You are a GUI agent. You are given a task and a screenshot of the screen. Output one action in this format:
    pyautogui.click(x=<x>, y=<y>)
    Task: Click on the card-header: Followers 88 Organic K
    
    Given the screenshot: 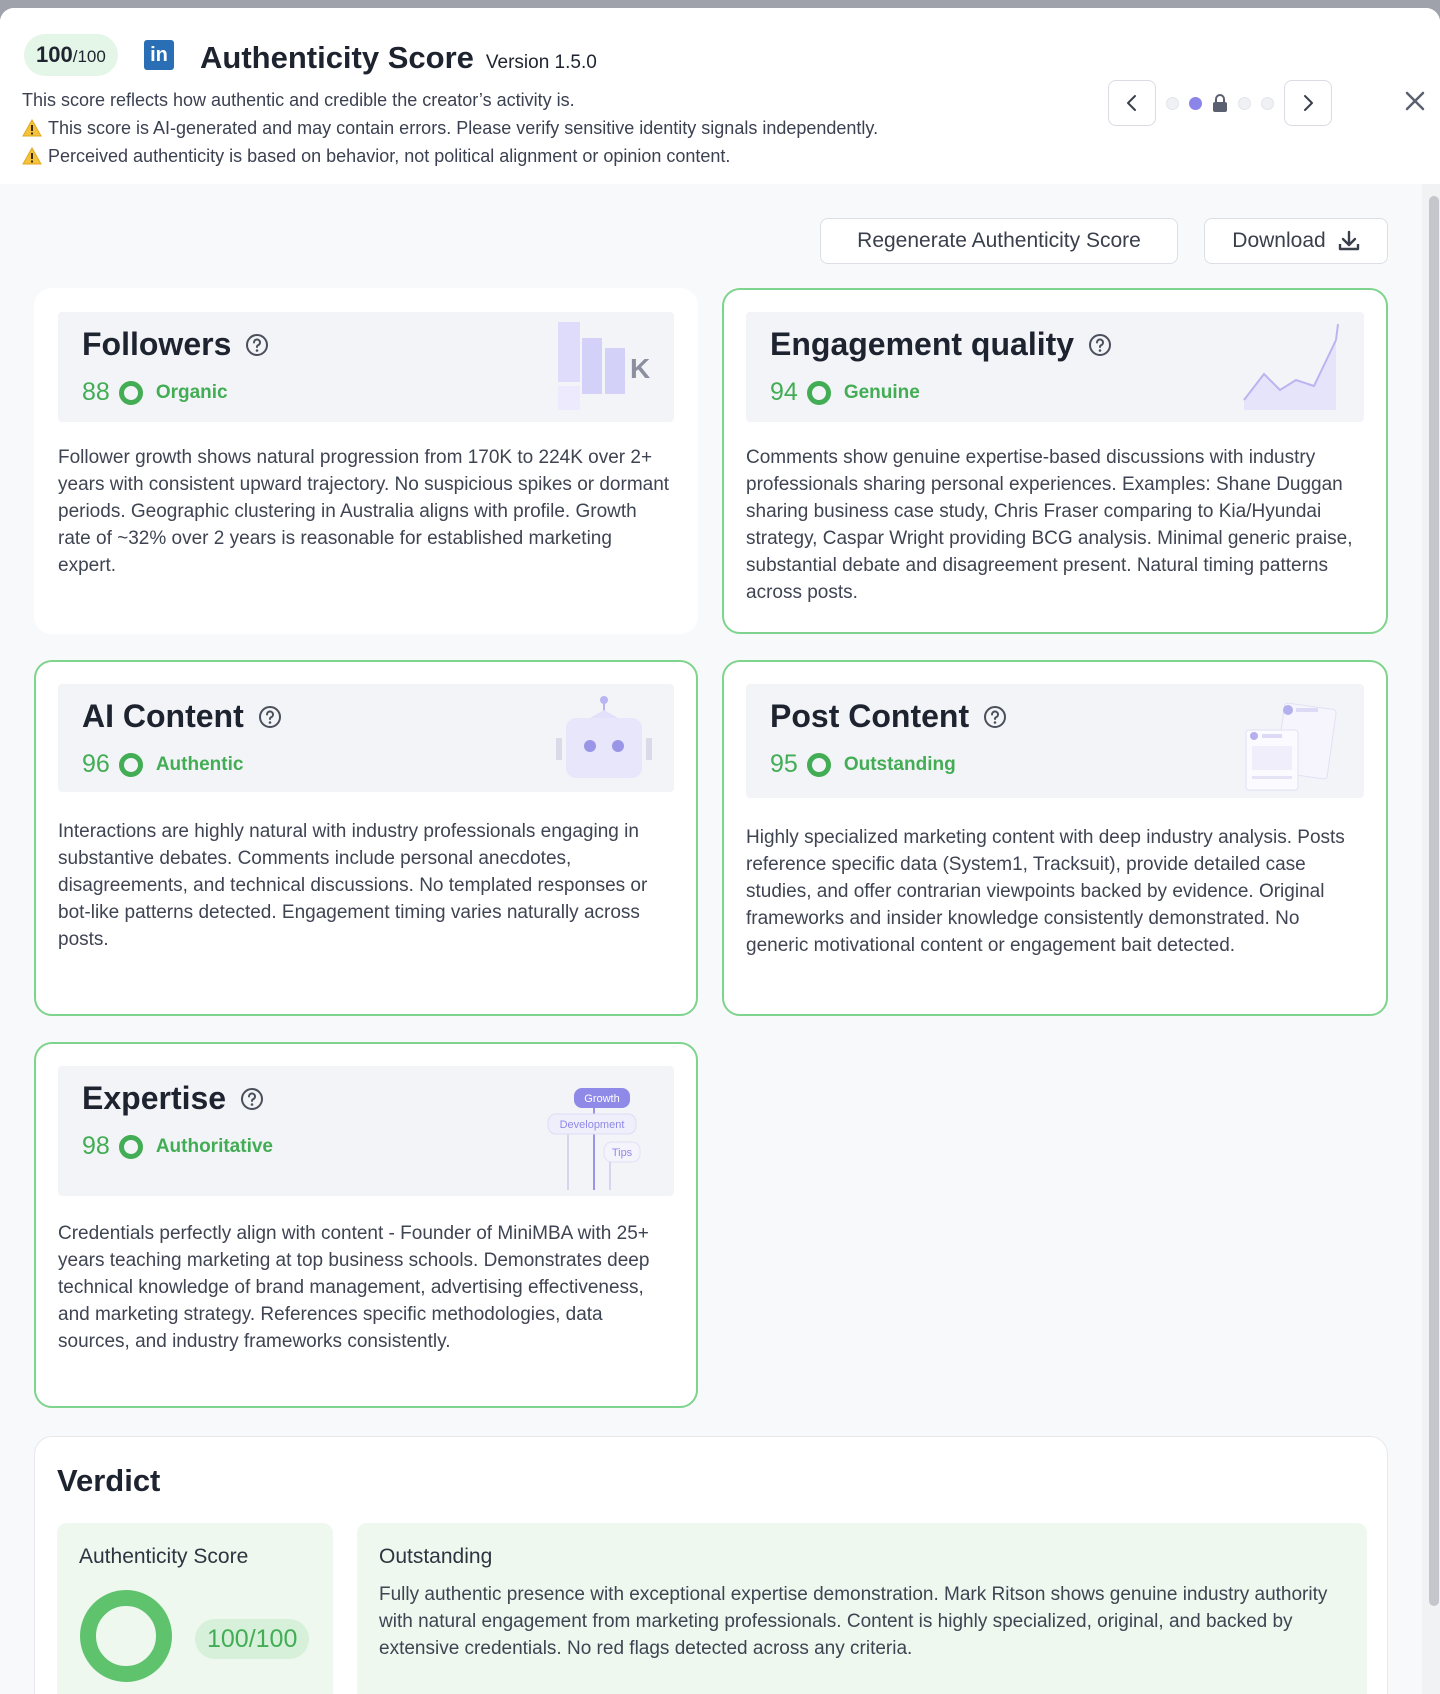 What is the action you would take?
    pyautogui.click(x=366, y=367)
    